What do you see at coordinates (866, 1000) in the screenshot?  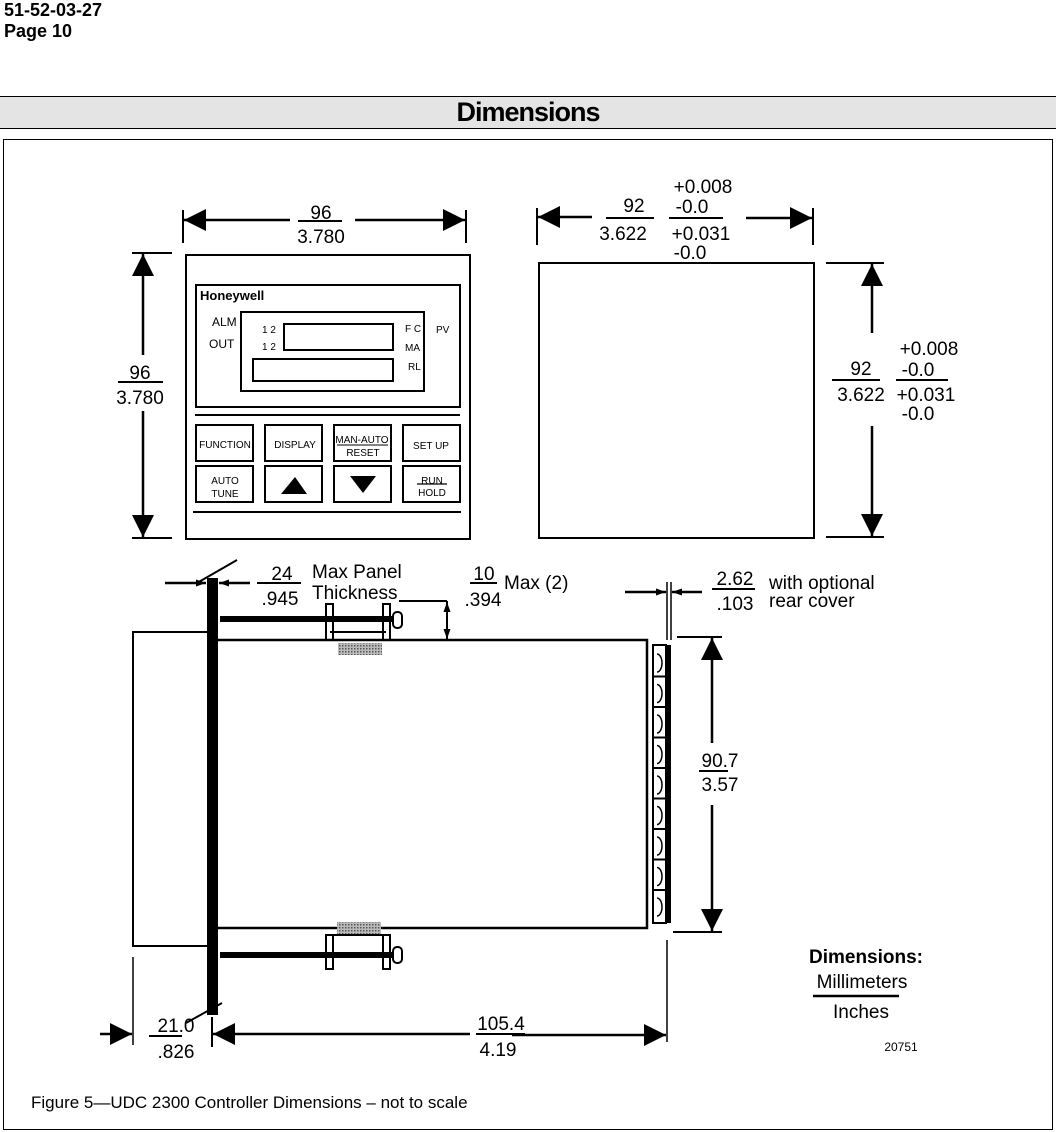 I see `units-legend: Dimensions: Millimeters Inches 20751` at bounding box center [866, 1000].